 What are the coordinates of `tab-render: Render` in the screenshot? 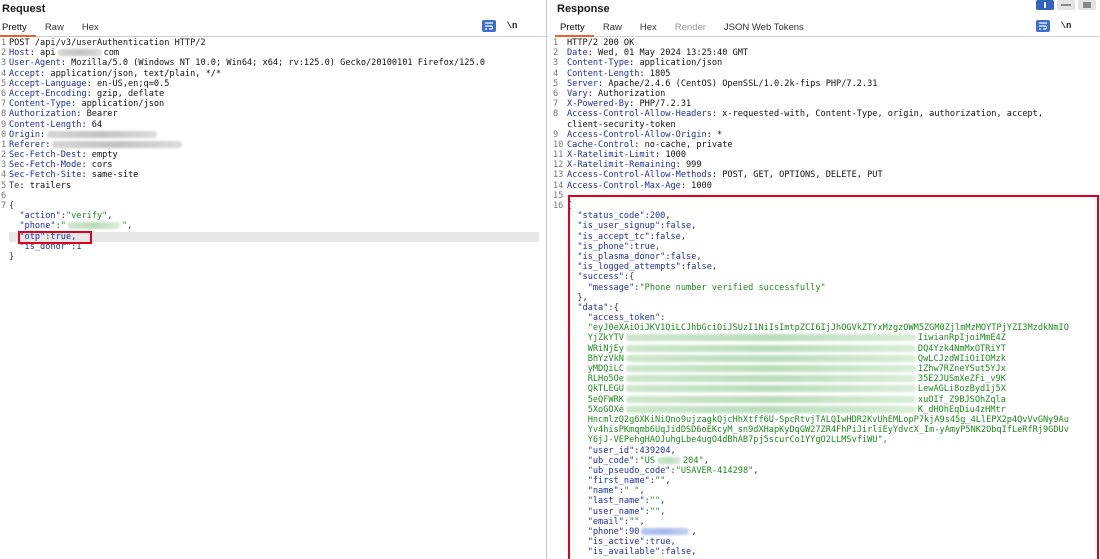 It's located at (690, 28).